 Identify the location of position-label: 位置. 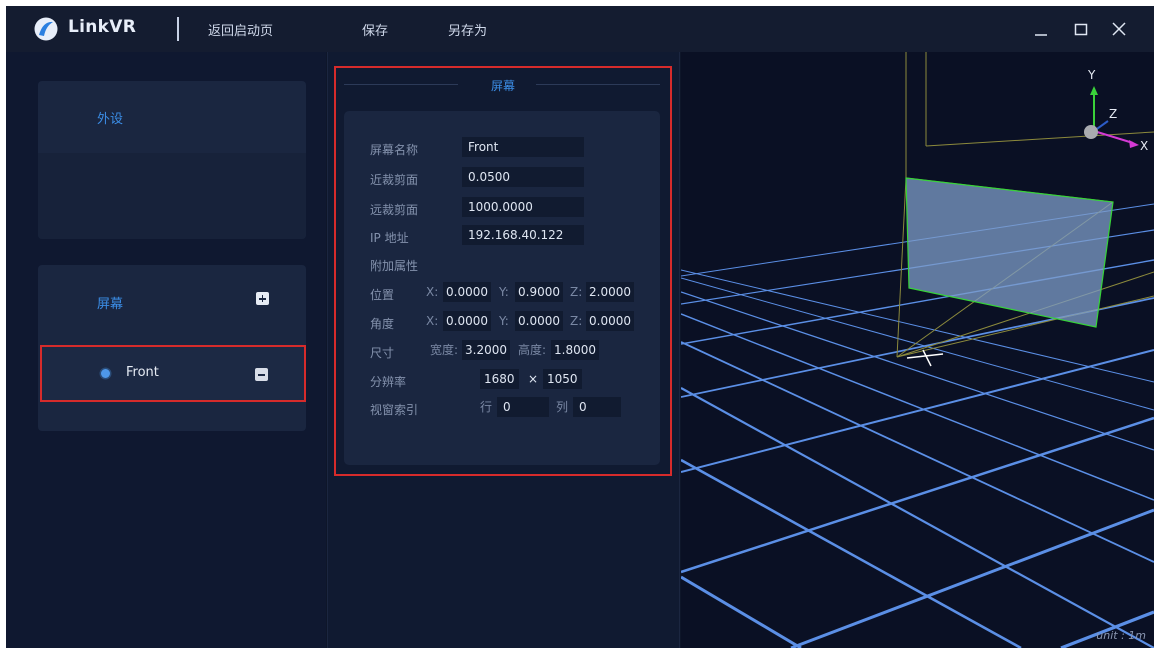
(382, 295).